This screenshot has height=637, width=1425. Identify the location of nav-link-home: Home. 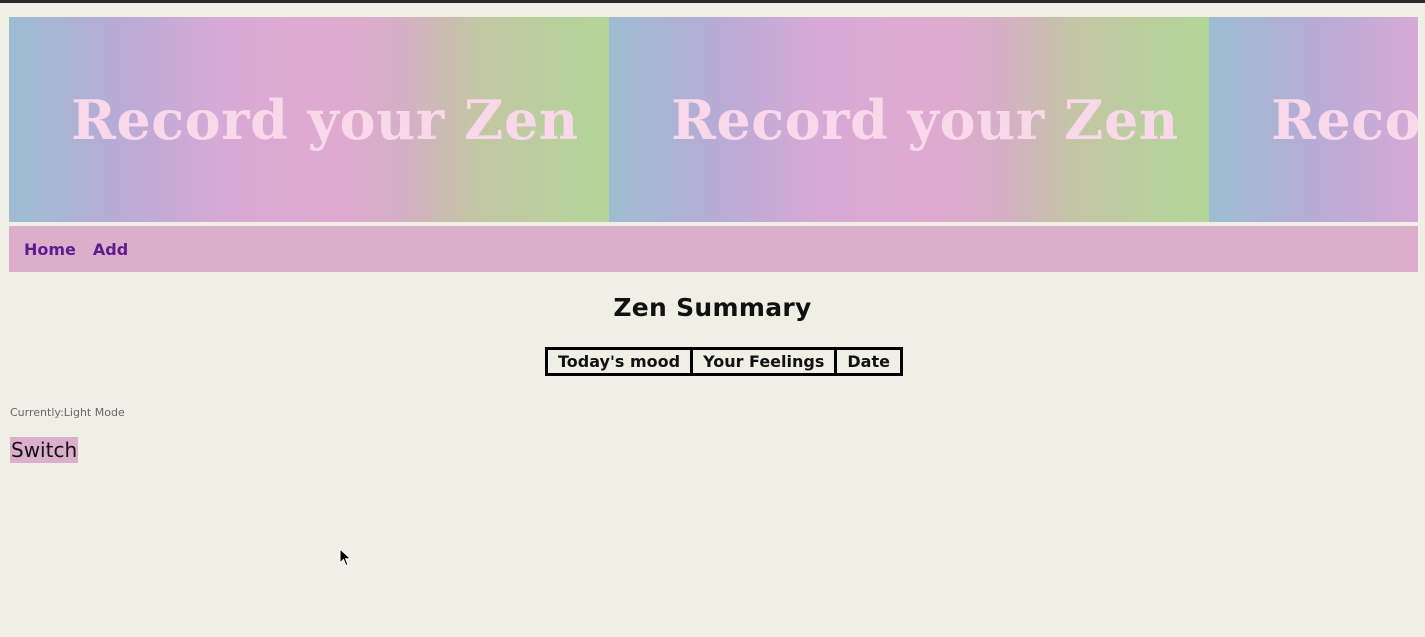
(50, 249).